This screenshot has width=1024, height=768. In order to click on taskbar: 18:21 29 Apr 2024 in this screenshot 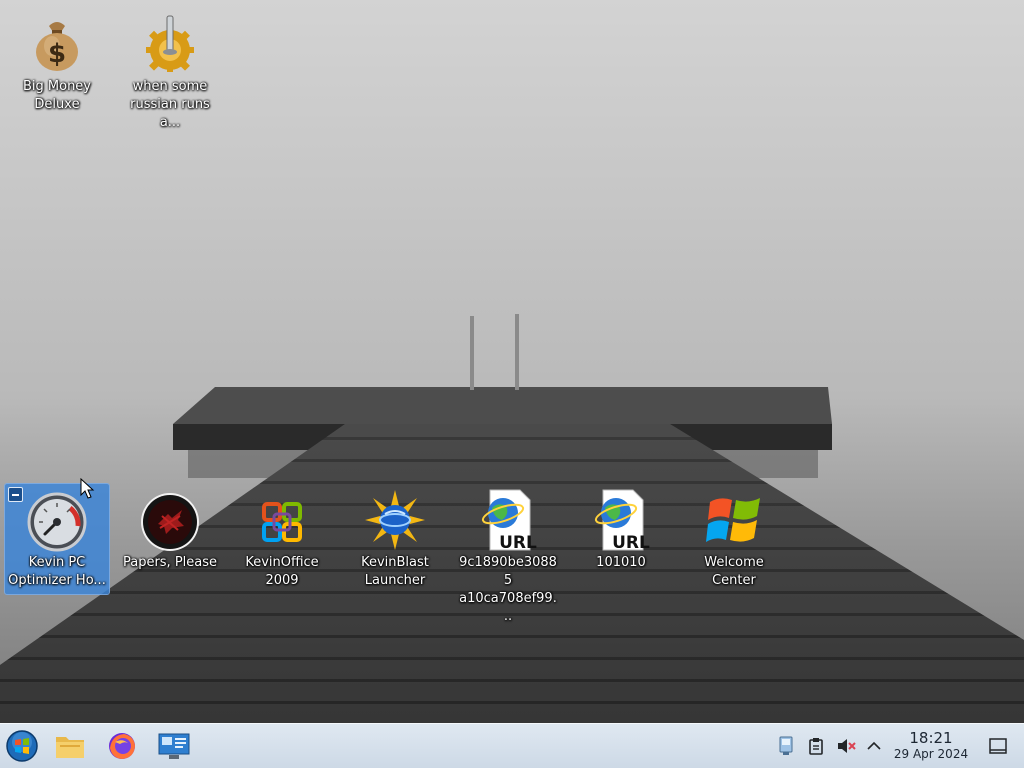, I will do `click(512, 745)`.